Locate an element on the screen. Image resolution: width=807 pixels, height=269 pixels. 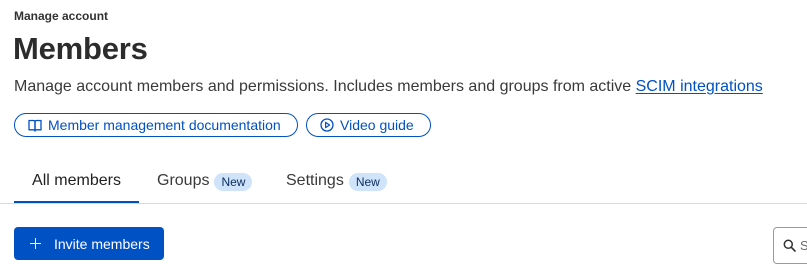
tab-groups: Groups New is located at coordinates (205, 181).